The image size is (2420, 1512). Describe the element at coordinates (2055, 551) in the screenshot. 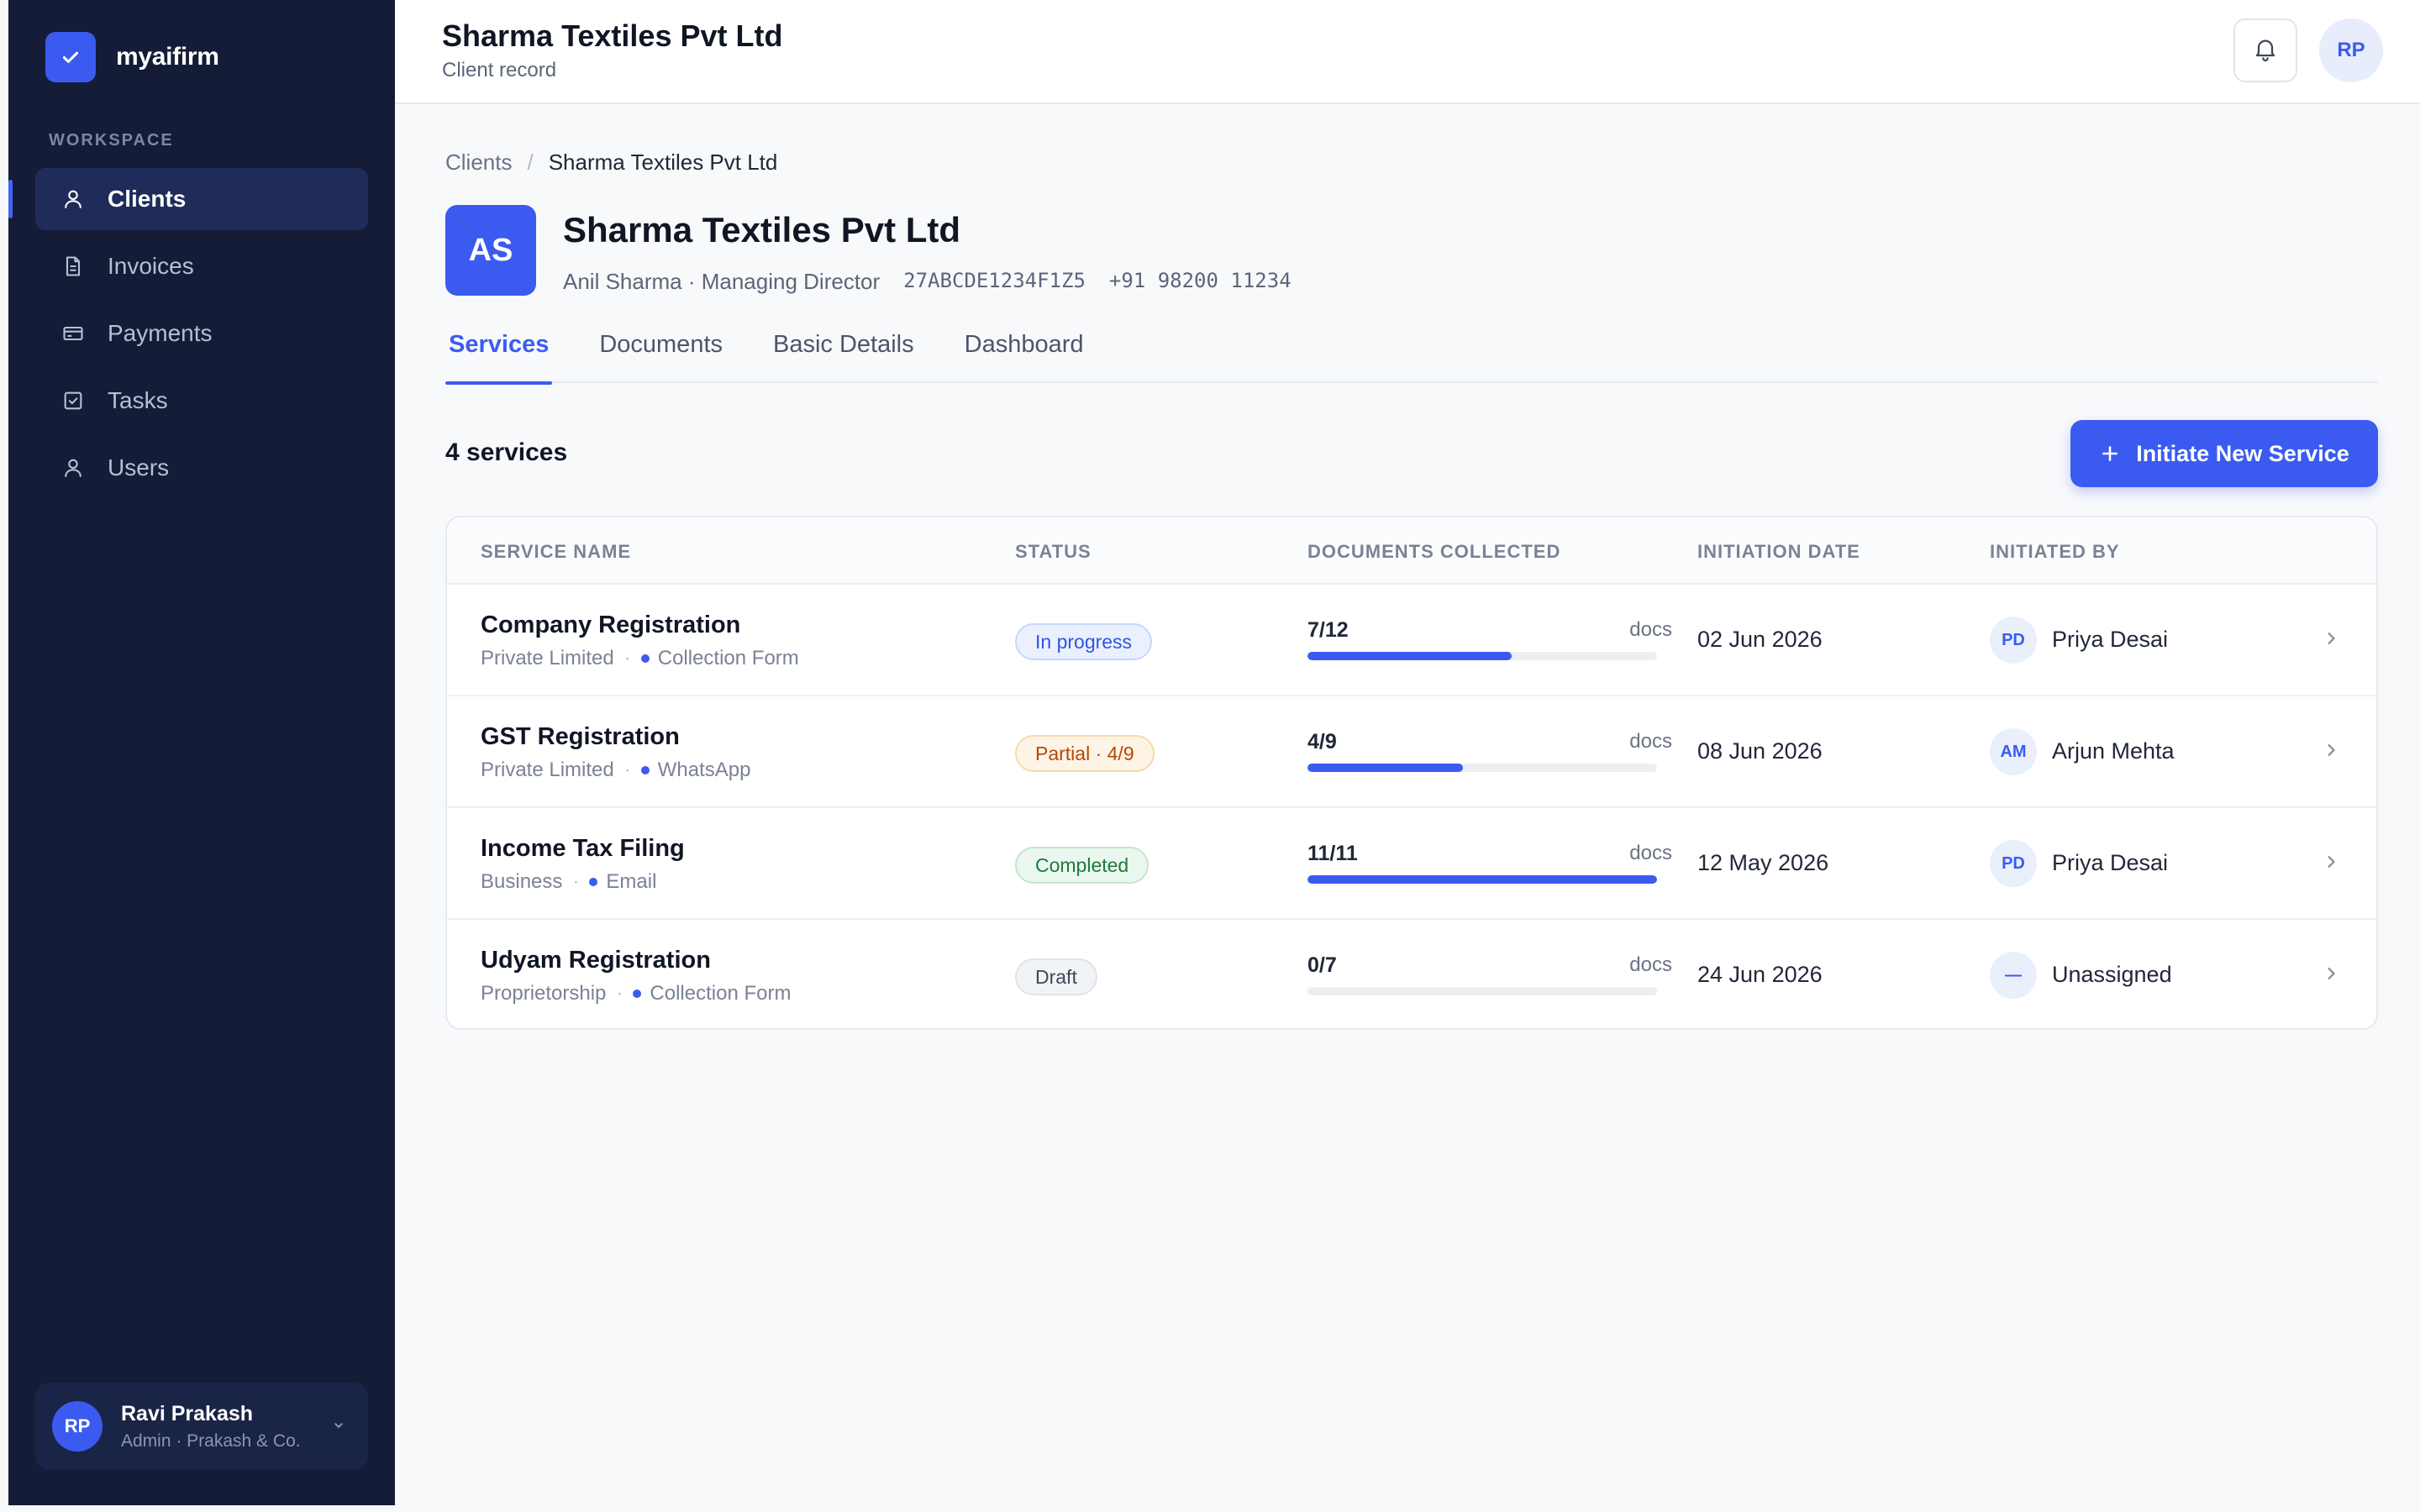

I see `column-header-initiated-by: INITIATED BY` at that location.